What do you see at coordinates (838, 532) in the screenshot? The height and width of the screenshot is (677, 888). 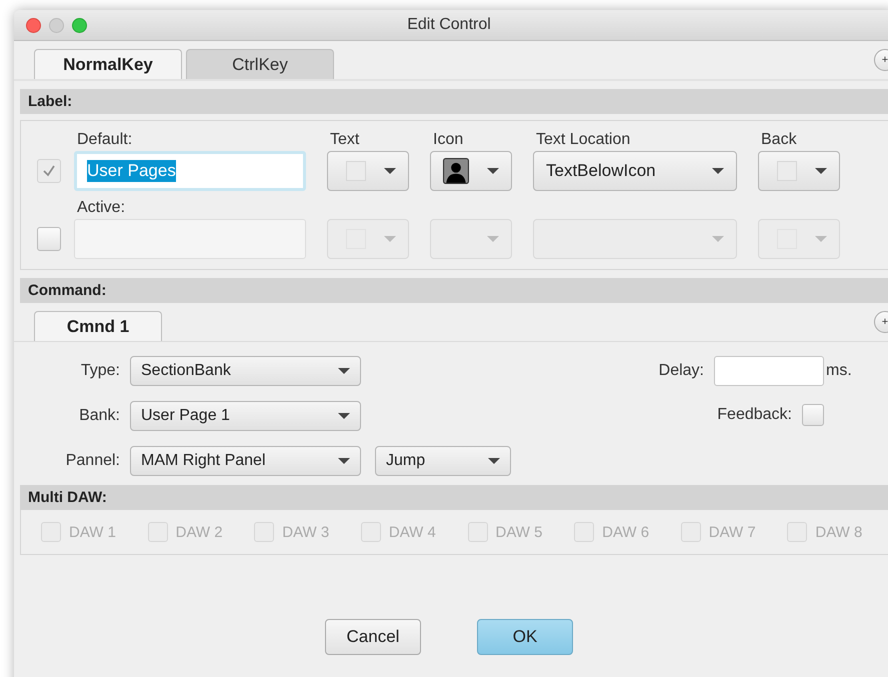 I see `checkbox-label: DAW 8` at bounding box center [838, 532].